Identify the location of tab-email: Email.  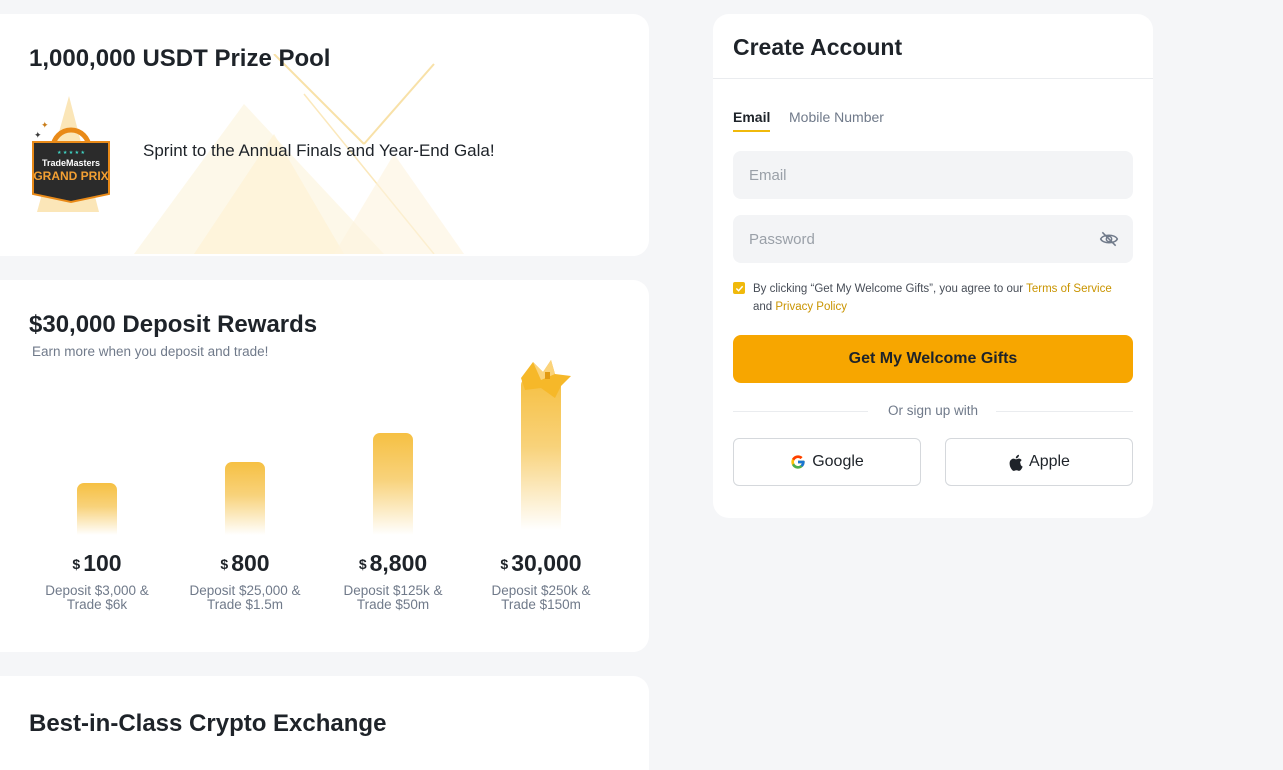
(752, 120).